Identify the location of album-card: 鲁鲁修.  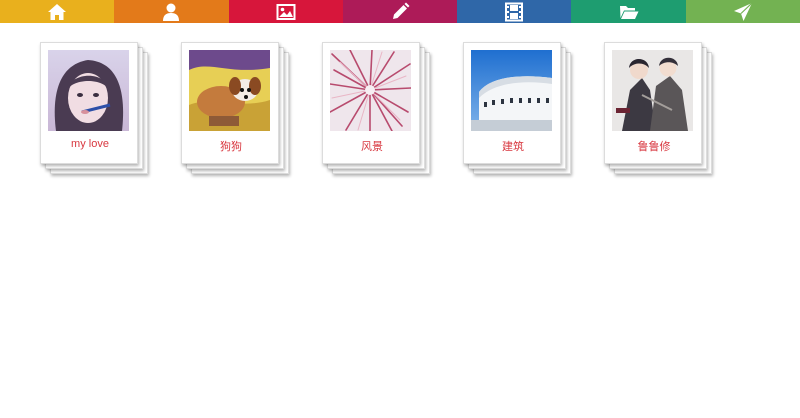
(653, 103).